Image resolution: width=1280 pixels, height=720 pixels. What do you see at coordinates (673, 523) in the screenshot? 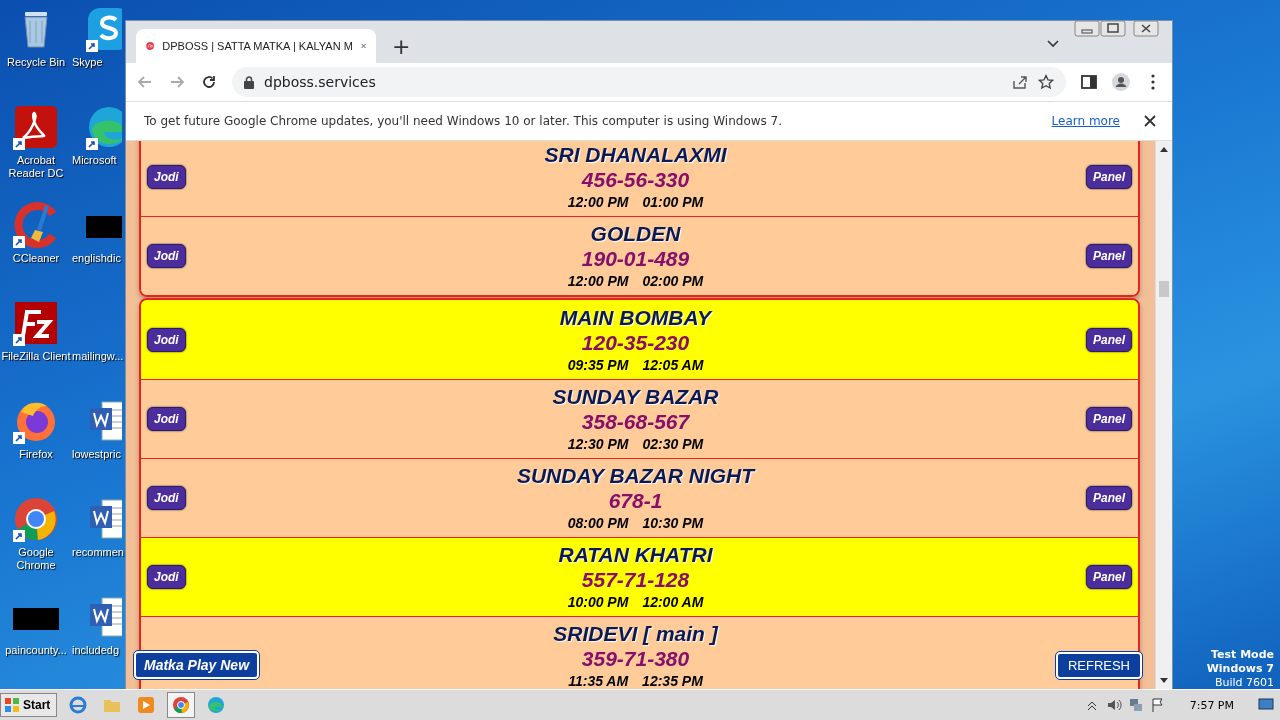
I see `close-time: 10:30 PM` at bounding box center [673, 523].